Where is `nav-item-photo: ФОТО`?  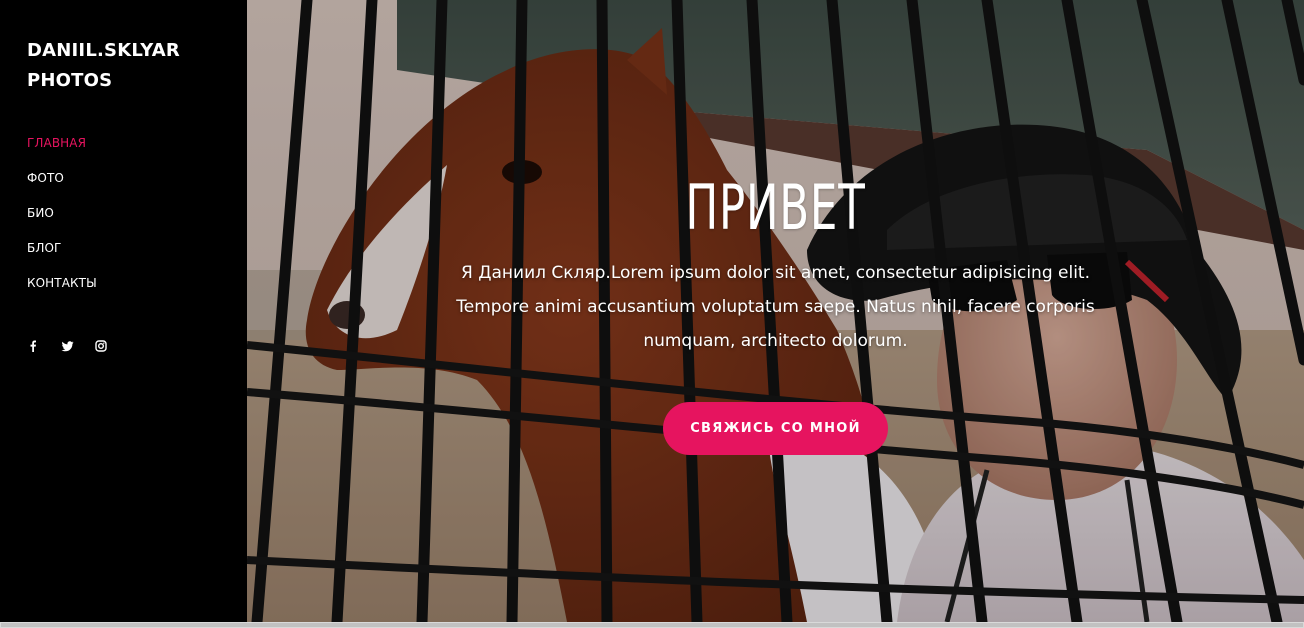 nav-item-photo: ФОТО is located at coordinates (62, 185).